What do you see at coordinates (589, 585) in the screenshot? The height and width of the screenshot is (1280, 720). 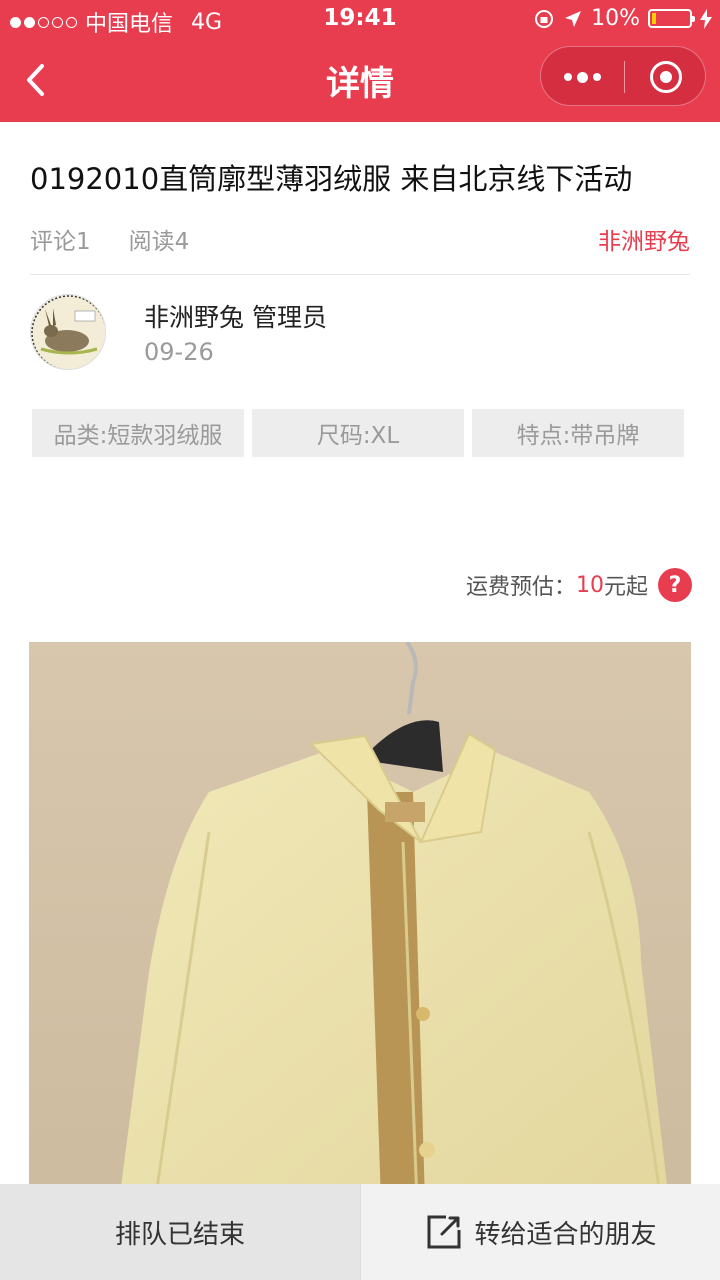 I see `shipping-price: 10` at bounding box center [589, 585].